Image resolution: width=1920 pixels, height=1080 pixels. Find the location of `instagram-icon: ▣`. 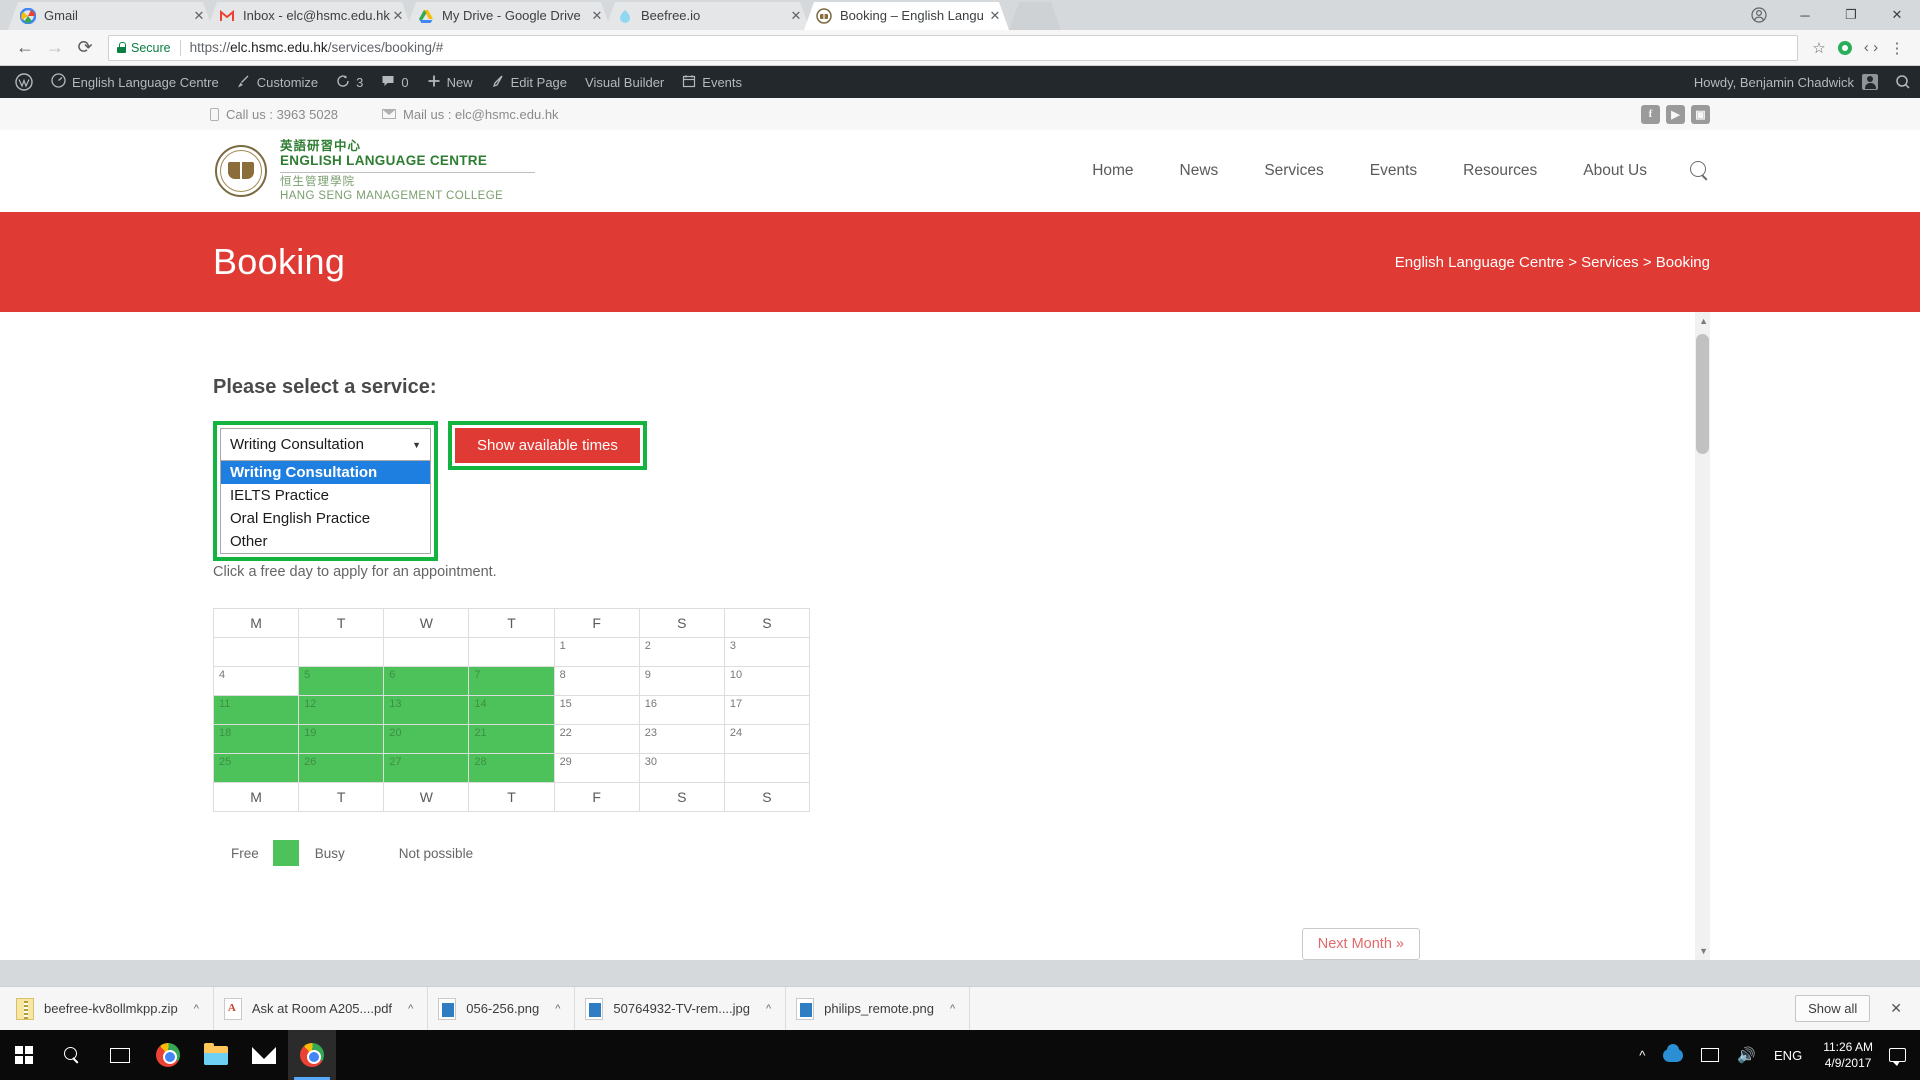

instagram-icon: ▣ is located at coordinates (1700, 114).